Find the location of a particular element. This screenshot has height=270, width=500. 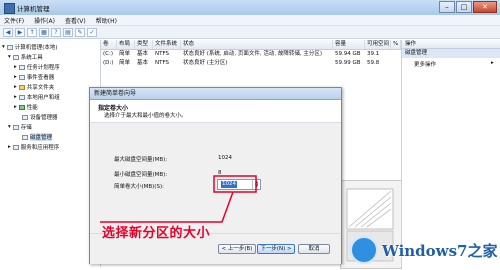

watermark: Windows7之家 is located at coordinates (425, 250).